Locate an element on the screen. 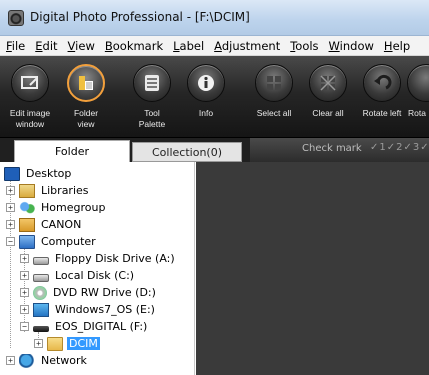  tree-item-network: + Network is located at coordinates (47, 360).